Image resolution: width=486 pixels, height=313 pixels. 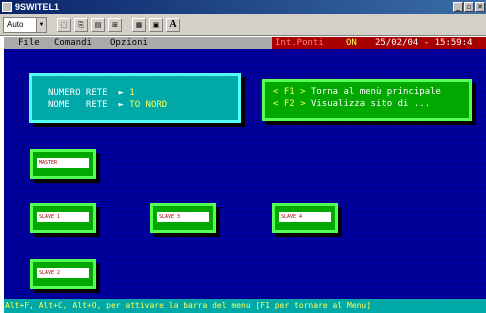 What do you see at coordinates (156, 24) in the screenshot?
I see `background-icon: ▣` at bounding box center [156, 24].